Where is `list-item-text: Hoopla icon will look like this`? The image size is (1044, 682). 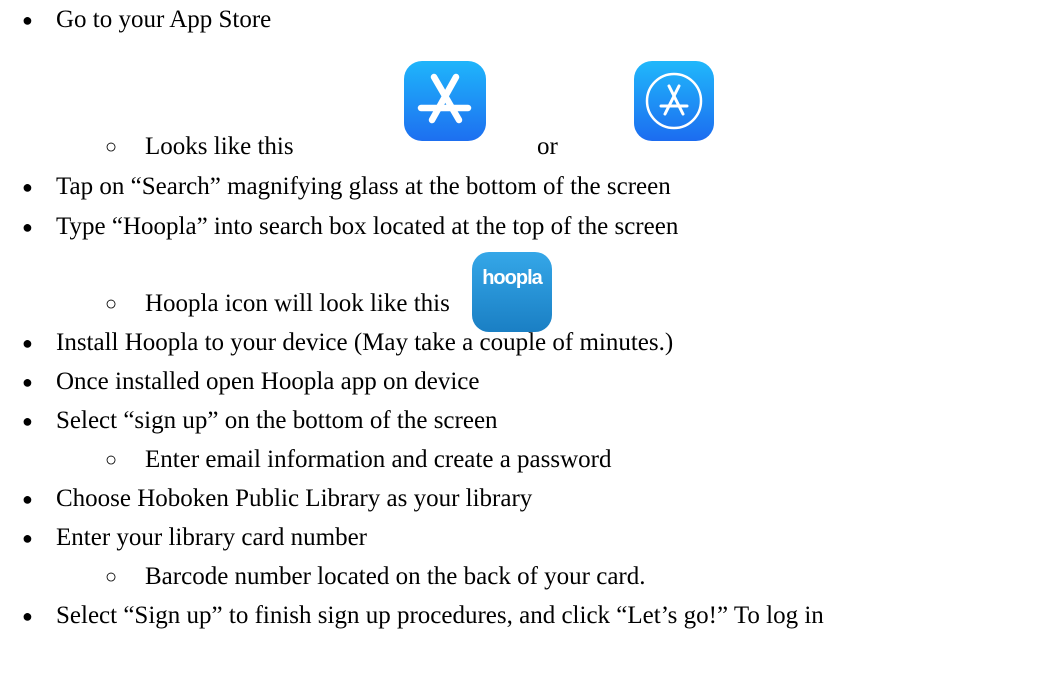
list-item-text: Hoopla icon will look like this is located at coordinates (297, 303).